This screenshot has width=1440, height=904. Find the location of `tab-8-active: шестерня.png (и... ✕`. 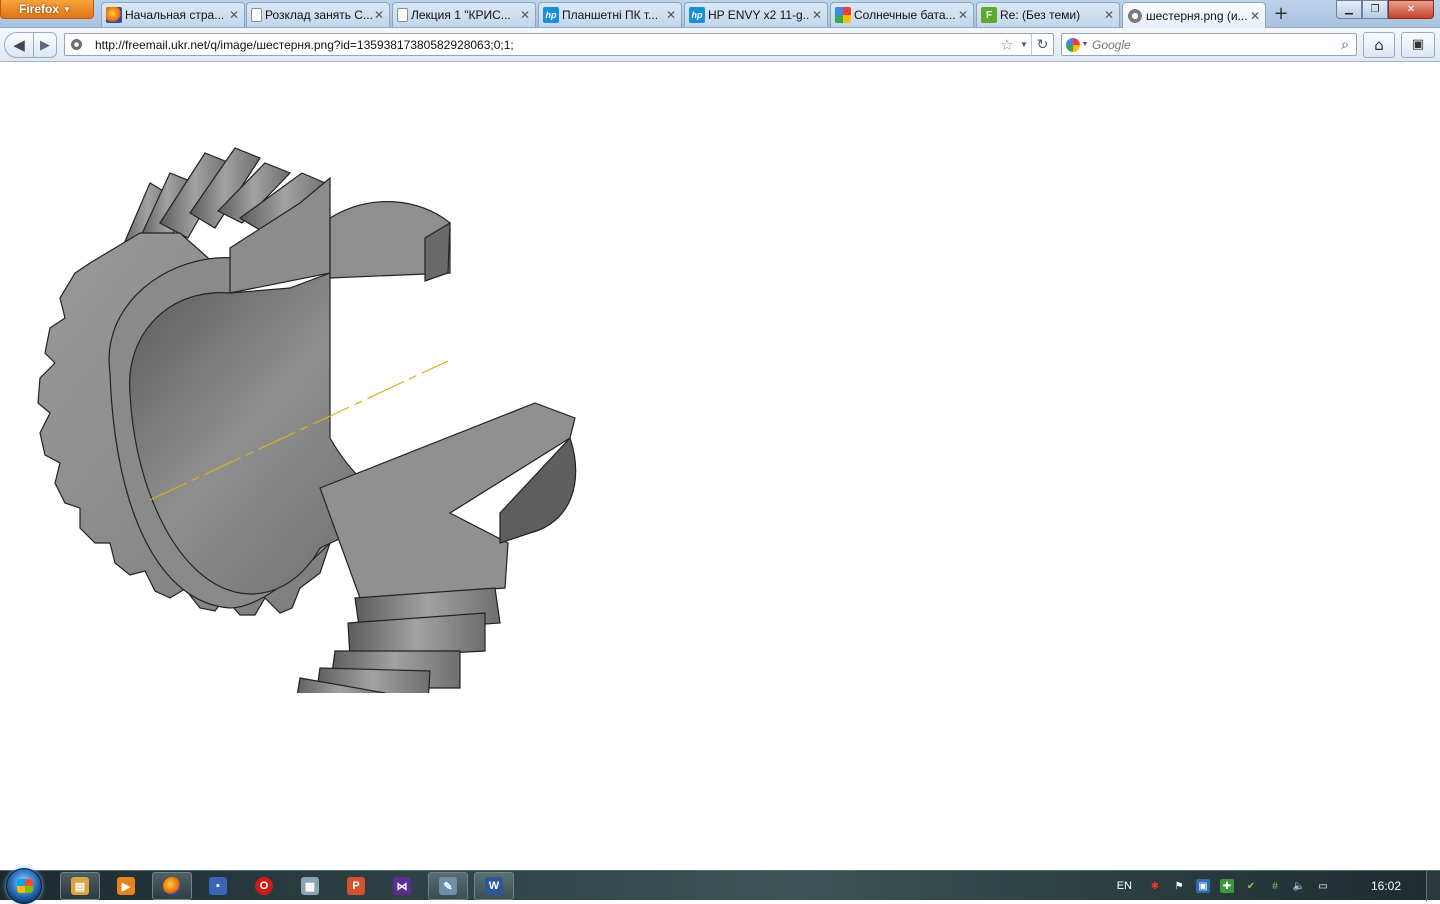

tab-8-active: шестерня.png (и... ✕ is located at coordinates (1194, 15).